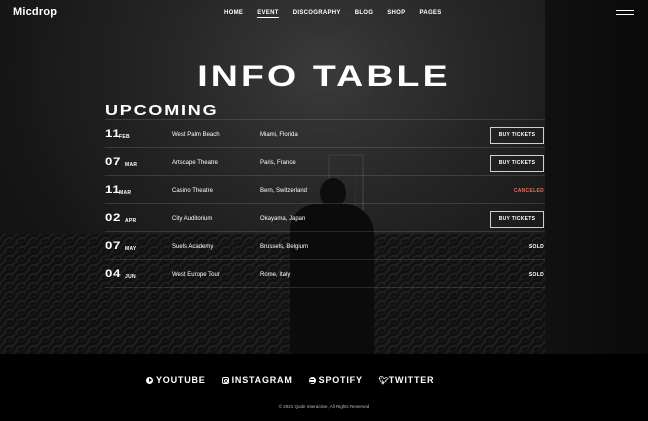 The image size is (648, 421). What do you see at coordinates (268, 13) in the screenshot?
I see `nav-event: EVENT` at bounding box center [268, 13].